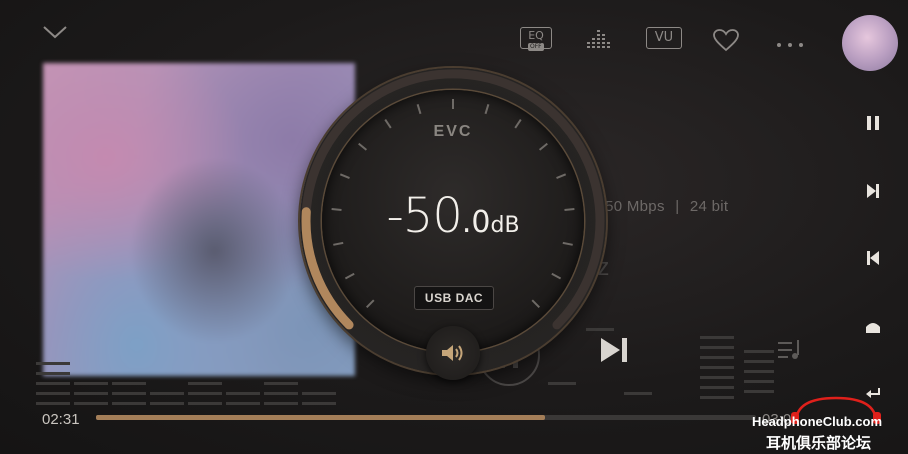  Describe the element at coordinates (536, 47) in the screenshot. I see `eq-off-badge: OFF` at that location.